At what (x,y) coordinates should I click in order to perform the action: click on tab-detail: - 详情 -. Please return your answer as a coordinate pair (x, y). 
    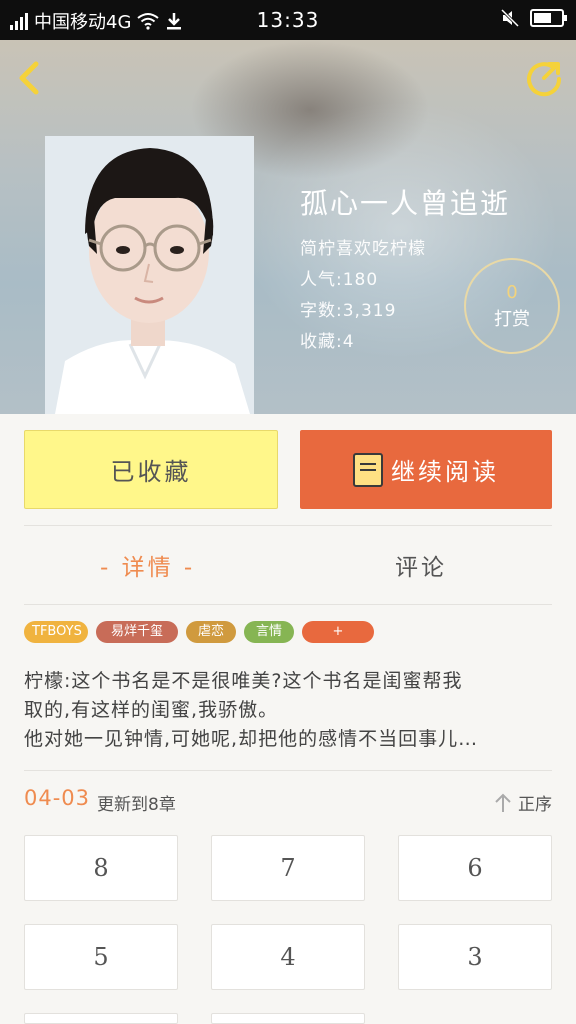
    Looking at the image, I should click on (160, 565).